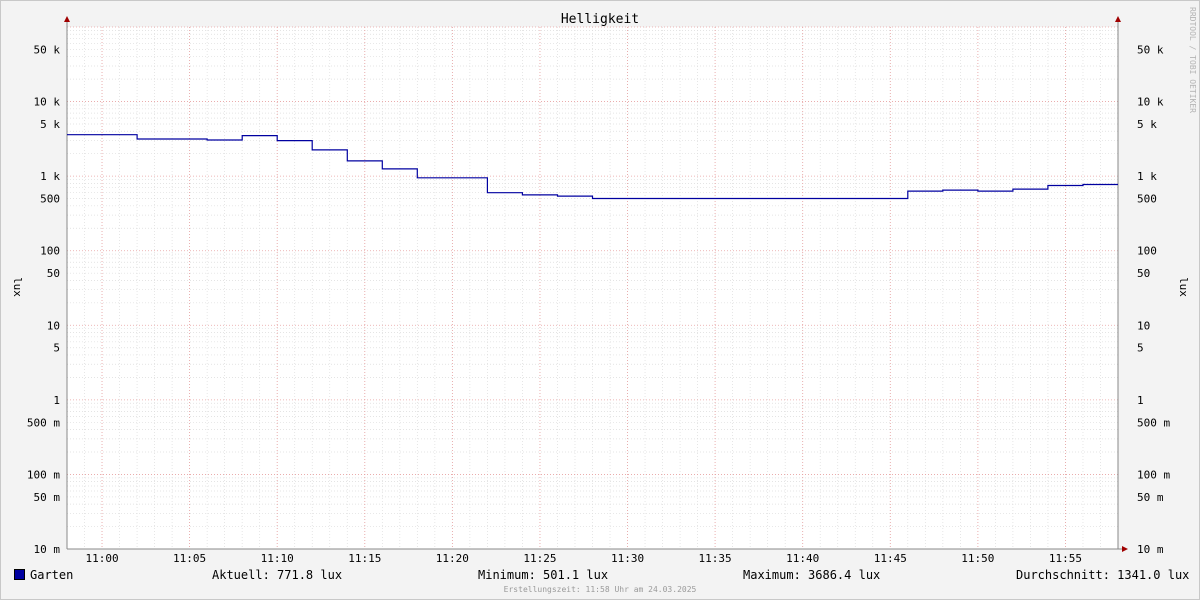 This screenshot has height=600, width=1200. What do you see at coordinates (277, 575) in the screenshot?
I see `legend-current: Aktuell: 771.8 lux` at bounding box center [277, 575].